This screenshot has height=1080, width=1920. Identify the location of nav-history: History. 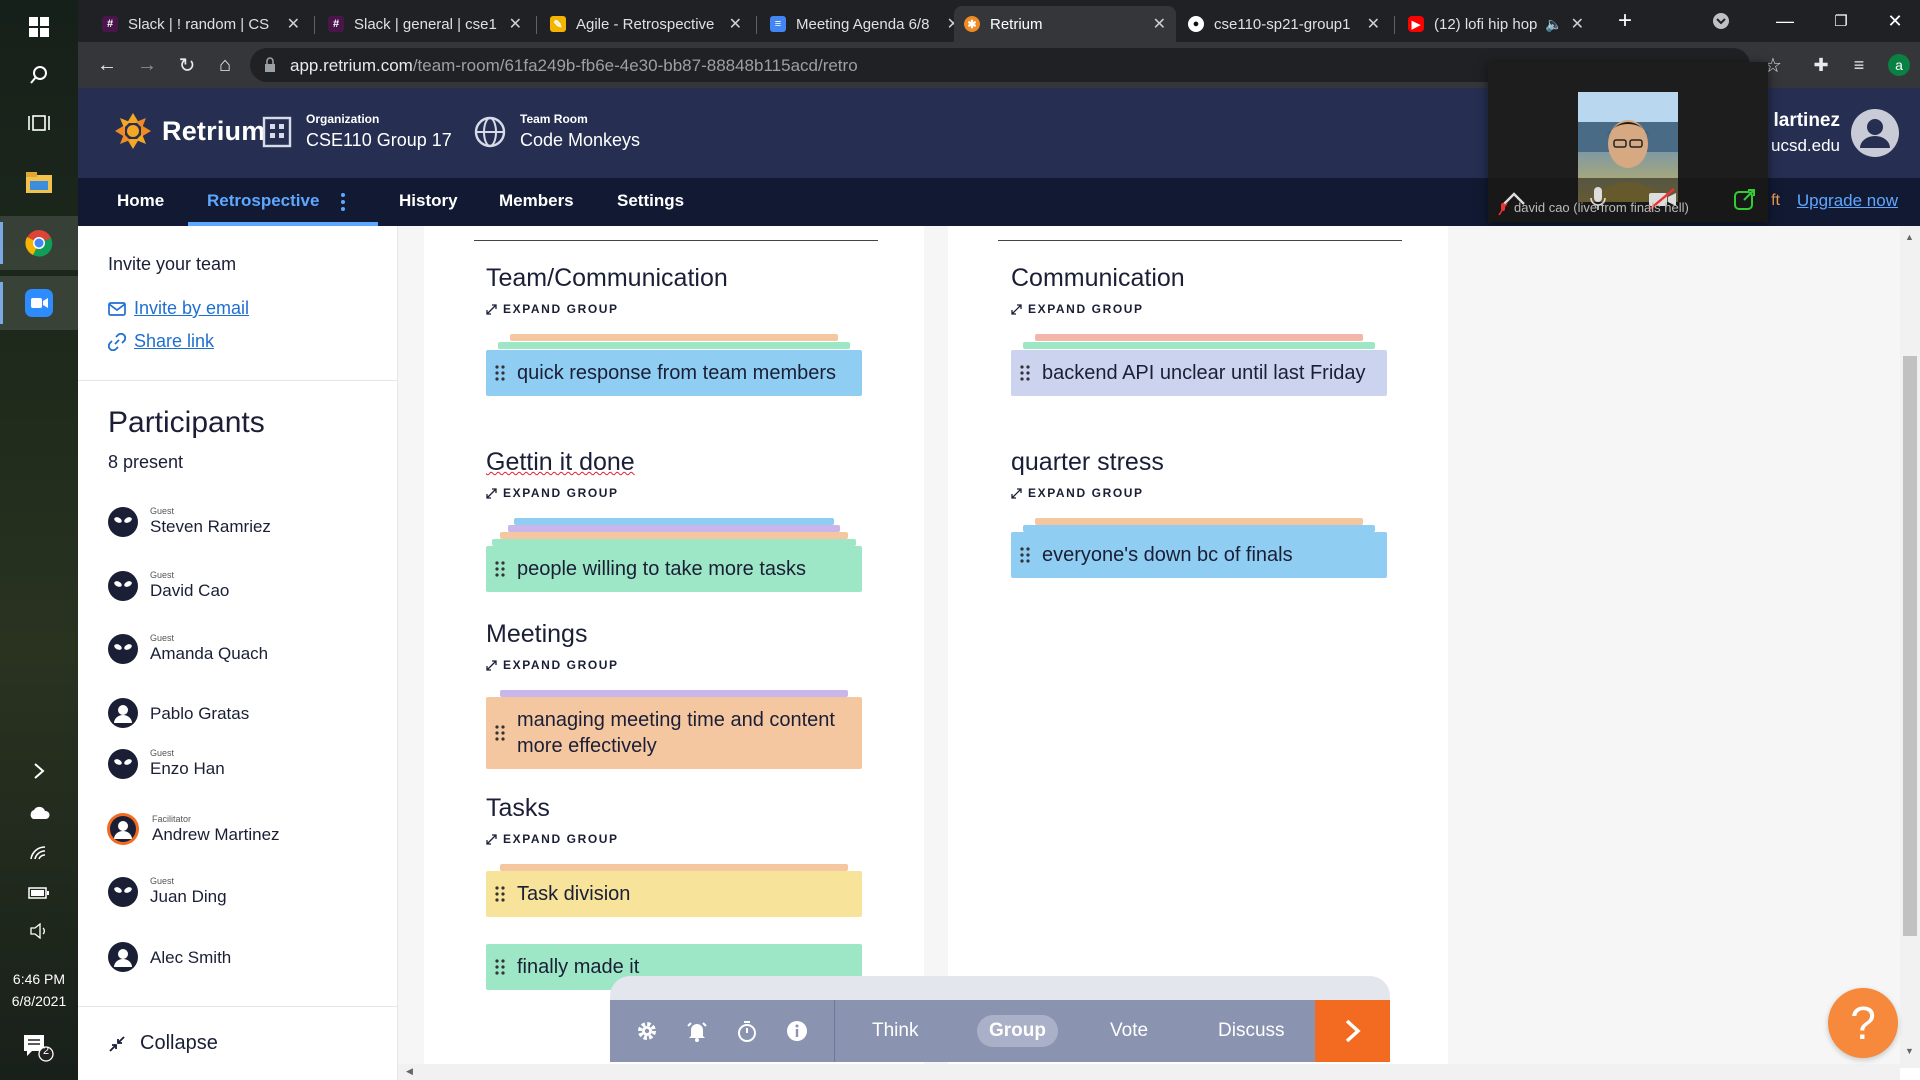
(428, 202).